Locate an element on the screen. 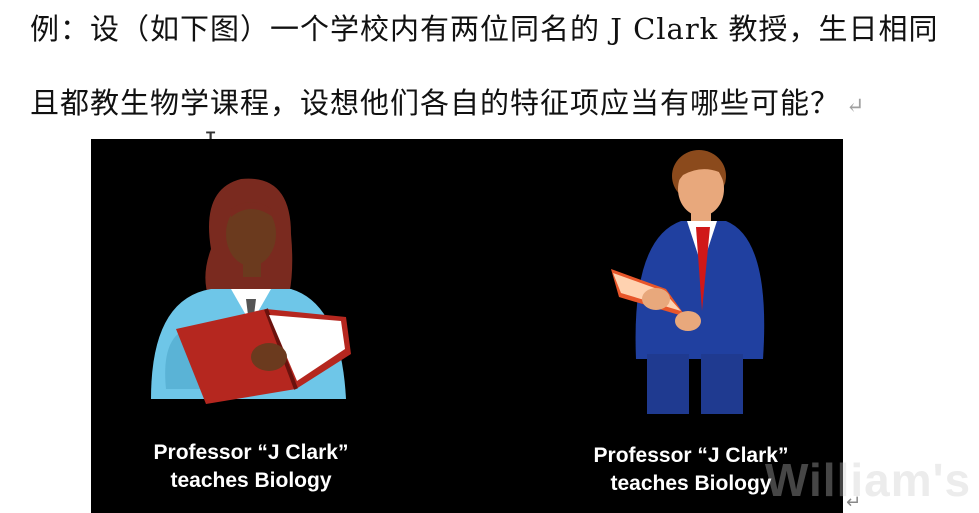 The height and width of the screenshot is (513, 979). paragraph-line-2-text: 且都教生物学课程，设想他们各自的特征项应当有哪些可能？ is located at coordinates (435, 103).